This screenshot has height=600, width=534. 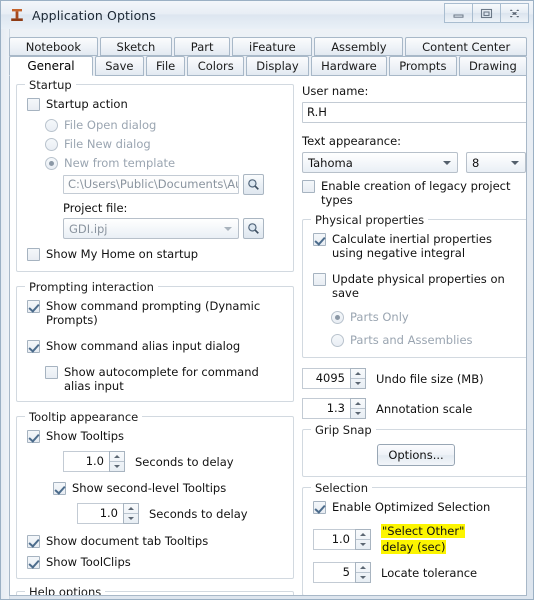 What do you see at coordinates (326, 408) in the screenshot?
I see `annotation-scale-value: 1.3` at bounding box center [326, 408].